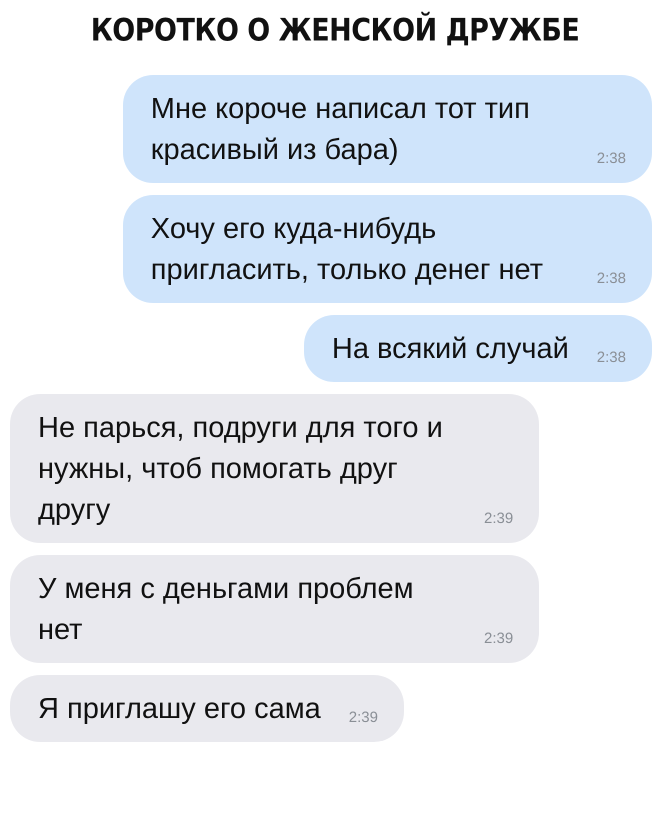 The width and height of the screenshot is (670, 834). What do you see at coordinates (340, 130) in the screenshot?
I see `message-text: Мне короче написал тот тип красивый из бара)` at bounding box center [340, 130].